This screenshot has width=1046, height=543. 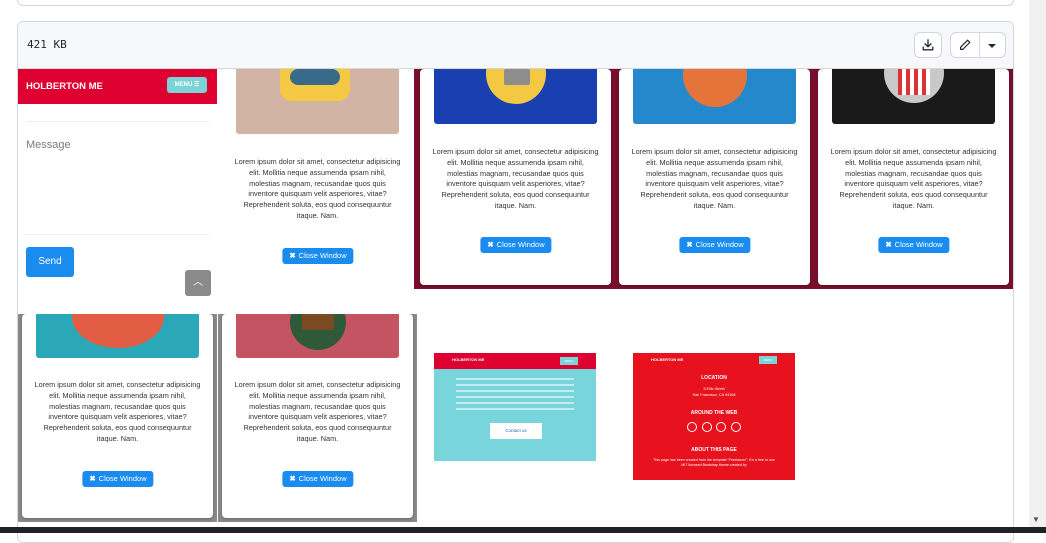 What do you see at coordinates (187, 85) in the screenshot?
I see `menu-button: MENU ☰` at bounding box center [187, 85].